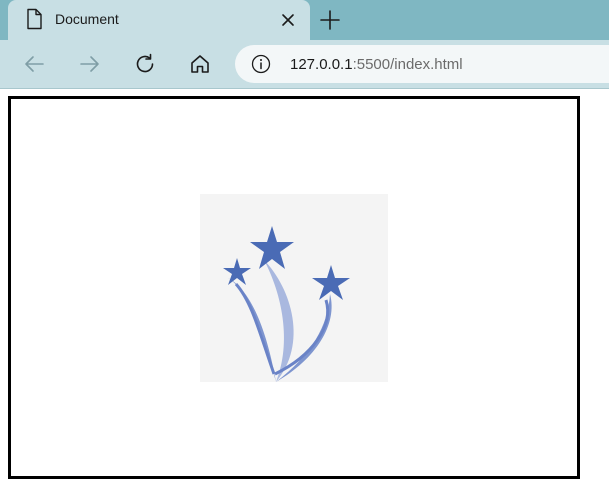 Image resolution: width=609 pixels, height=499 pixels. Describe the element at coordinates (87, 19) in the screenshot. I see `tab-title: Document` at that location.